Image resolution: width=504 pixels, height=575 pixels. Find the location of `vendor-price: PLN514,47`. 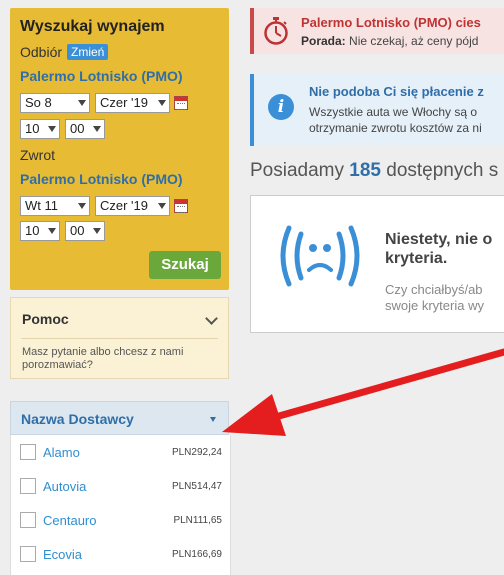

vendor-price: PLN514,47 is located at coordinates (196, 486).